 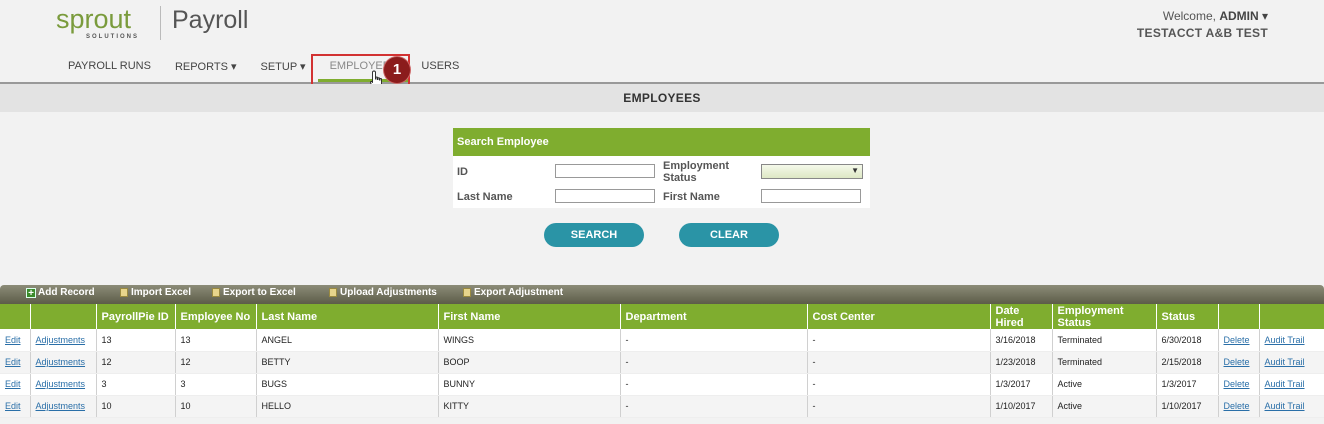 I want to click on upload-icon, so click(x=333, y=292).